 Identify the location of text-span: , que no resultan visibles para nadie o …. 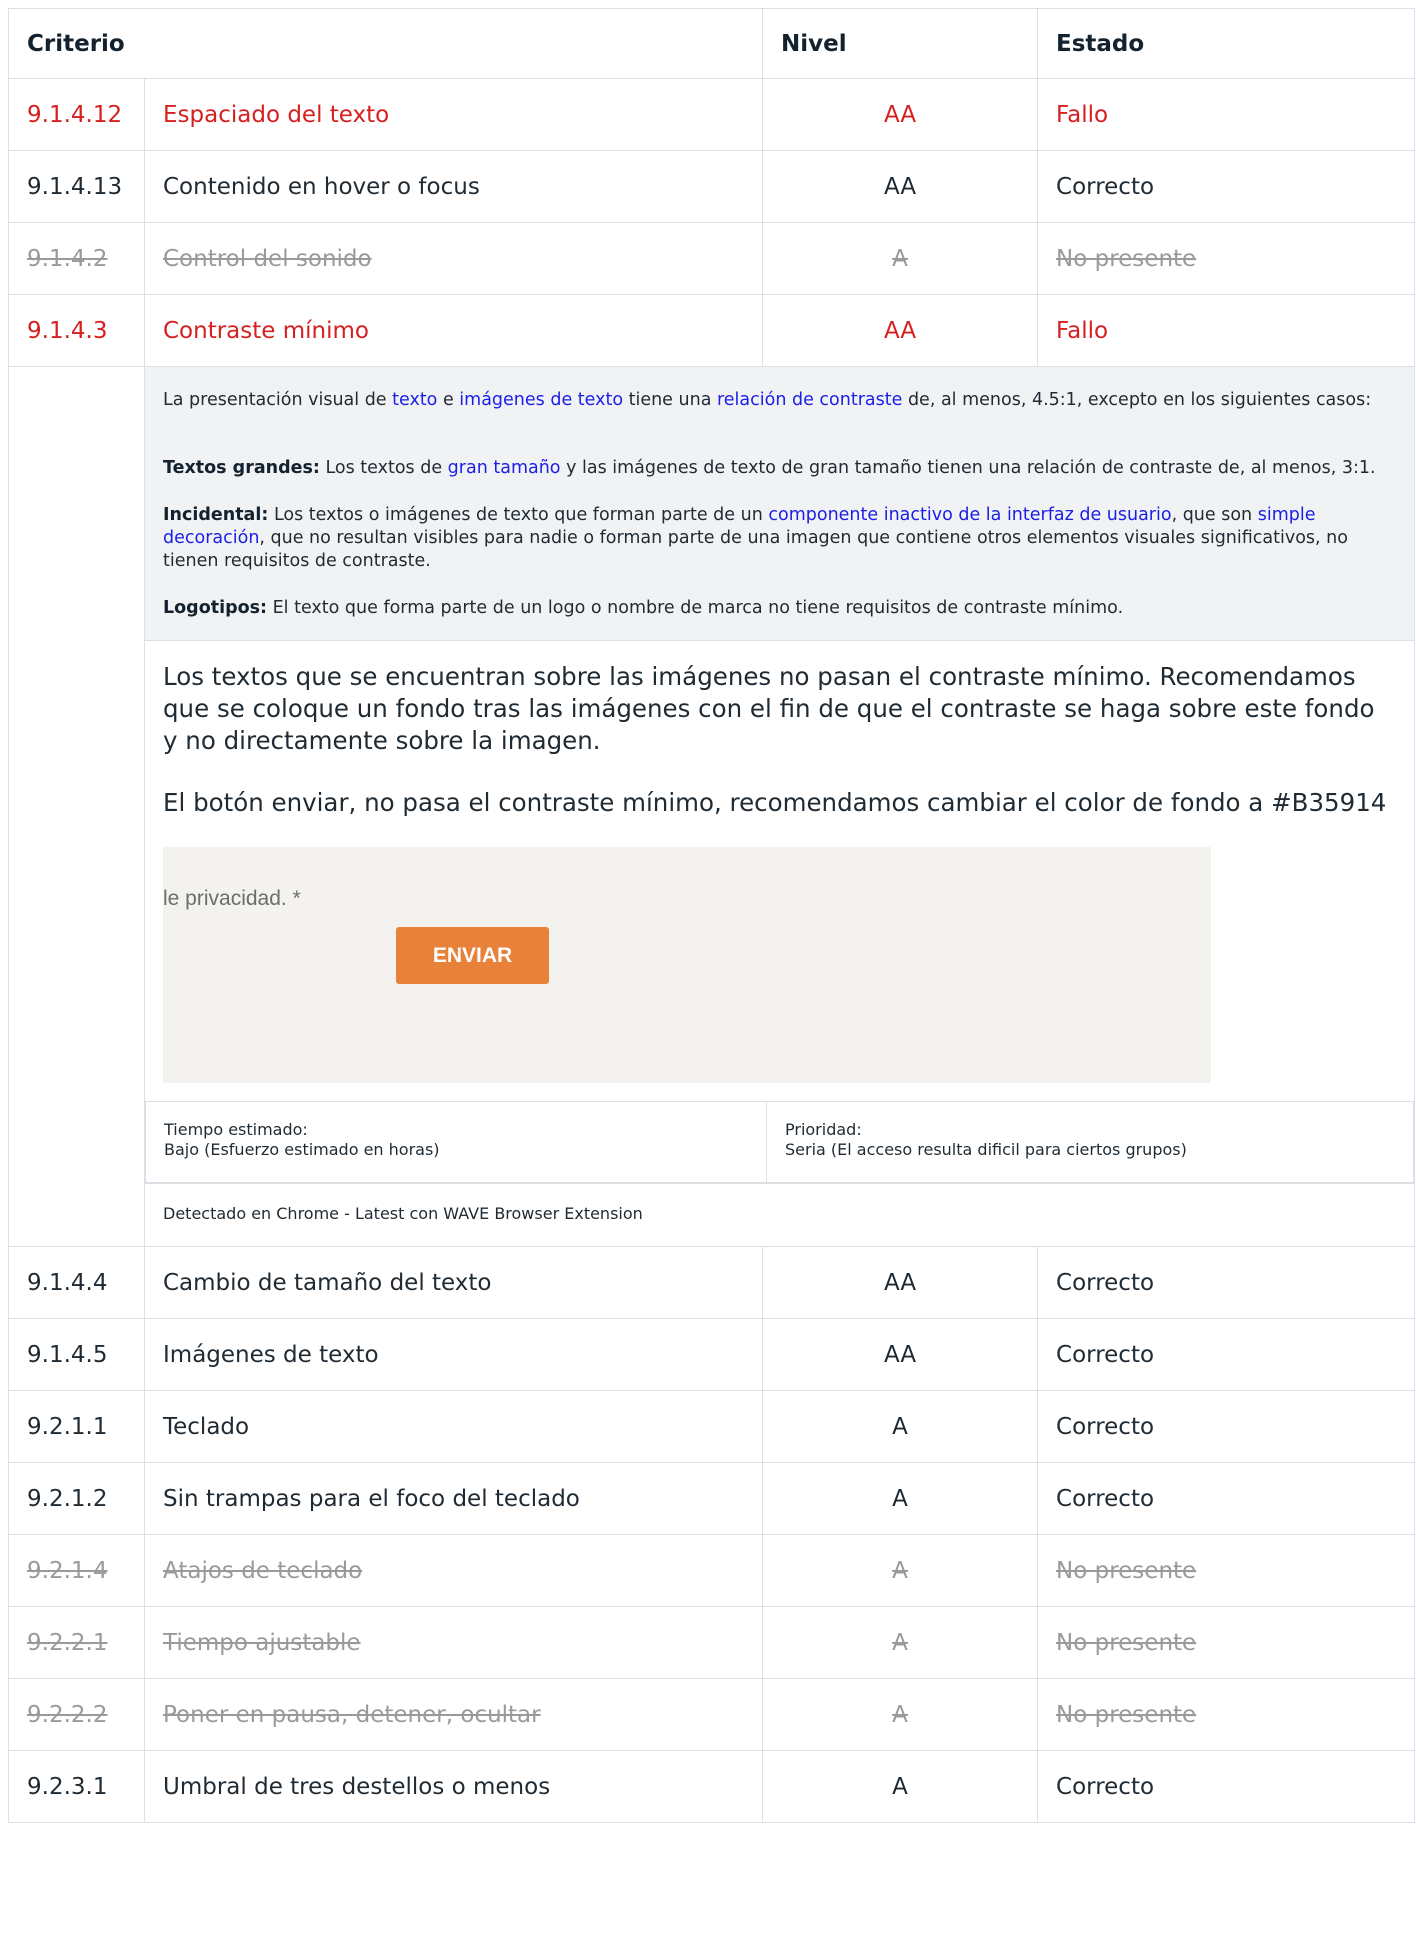
(755, 549).